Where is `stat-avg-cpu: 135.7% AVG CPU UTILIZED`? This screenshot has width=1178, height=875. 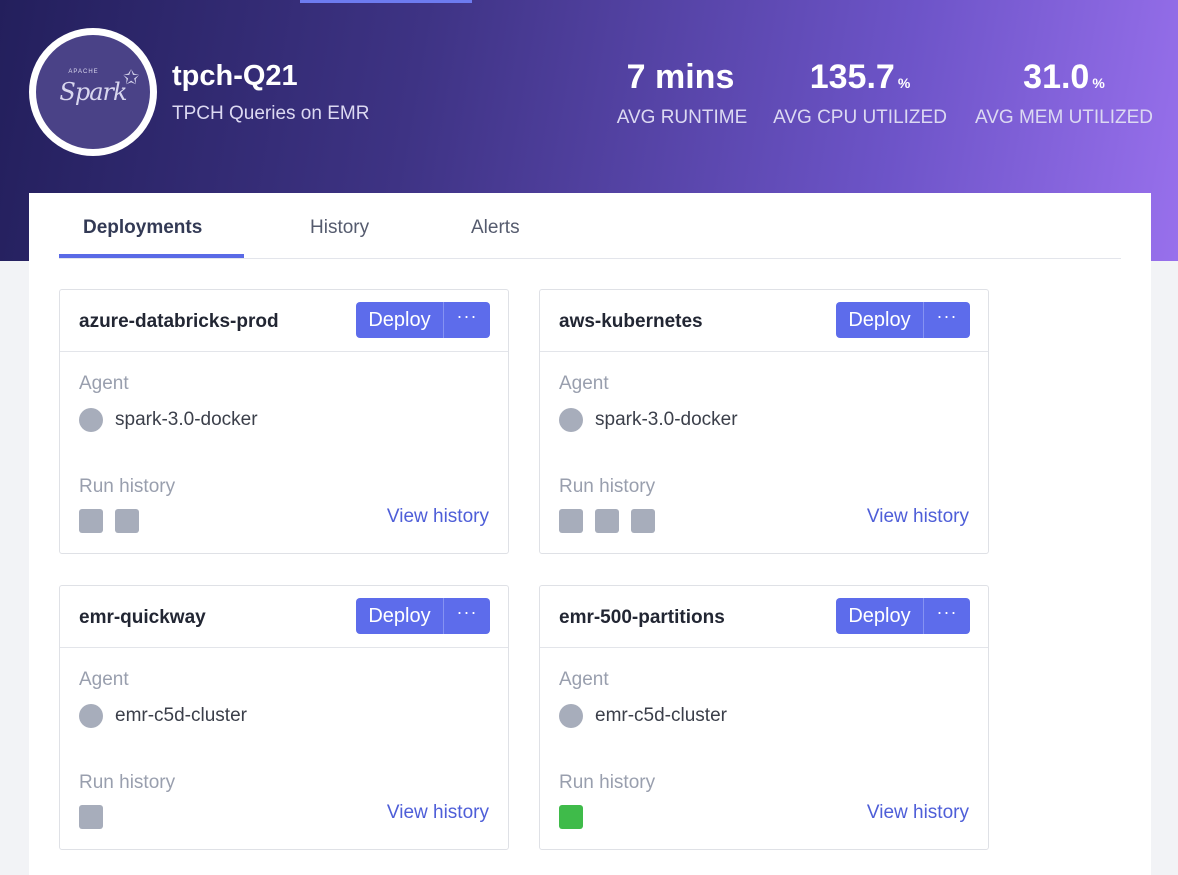
stat-avg-cpu: 135.7% AVG CPU UTILIZED is located at coordinates (860, 93).